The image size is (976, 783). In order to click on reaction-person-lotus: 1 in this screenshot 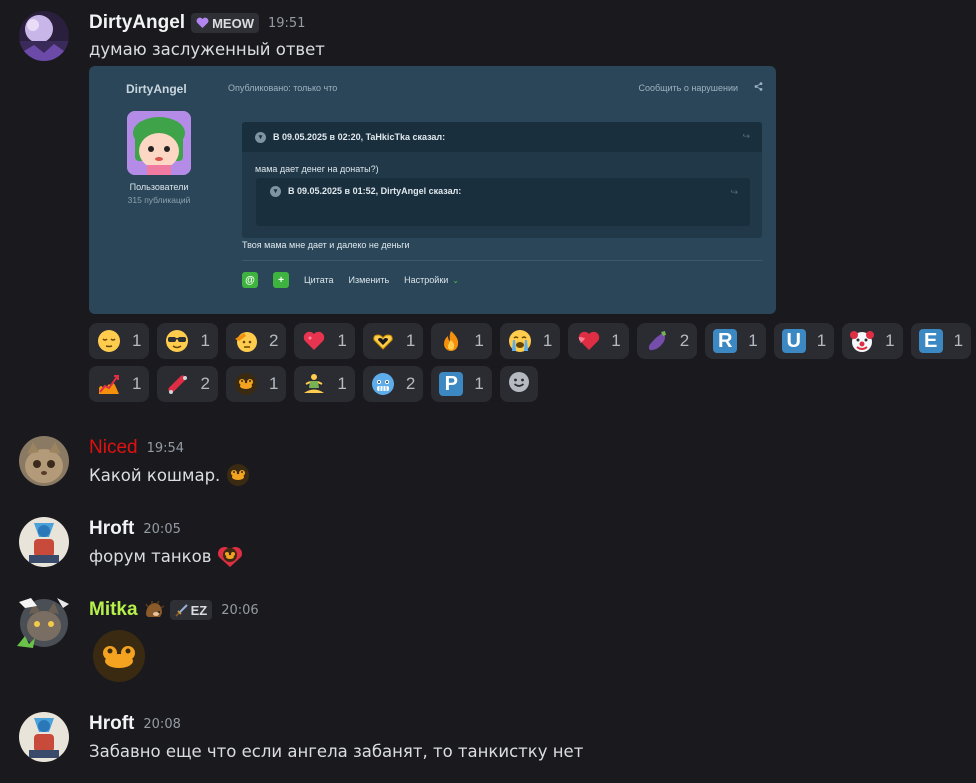, I will do `click(324, 384)`.